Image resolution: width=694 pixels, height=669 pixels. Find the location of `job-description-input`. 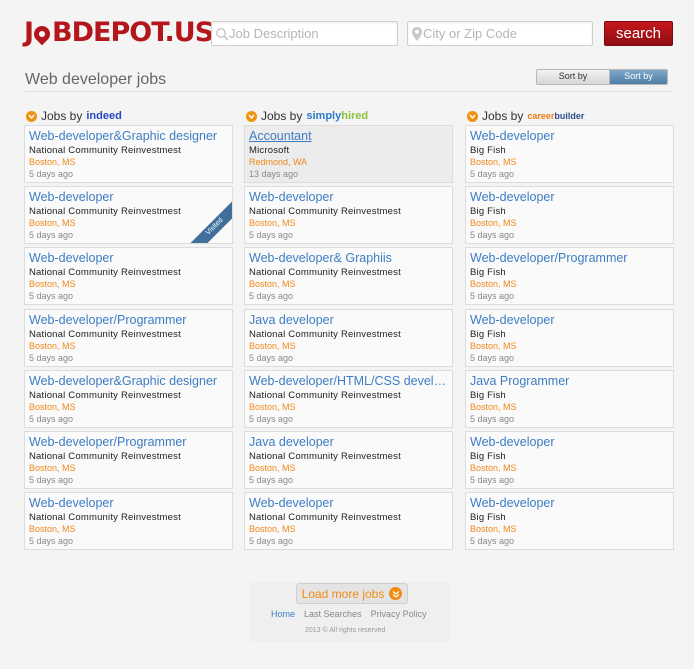

job-description-input is located at coordinates (317, 33).